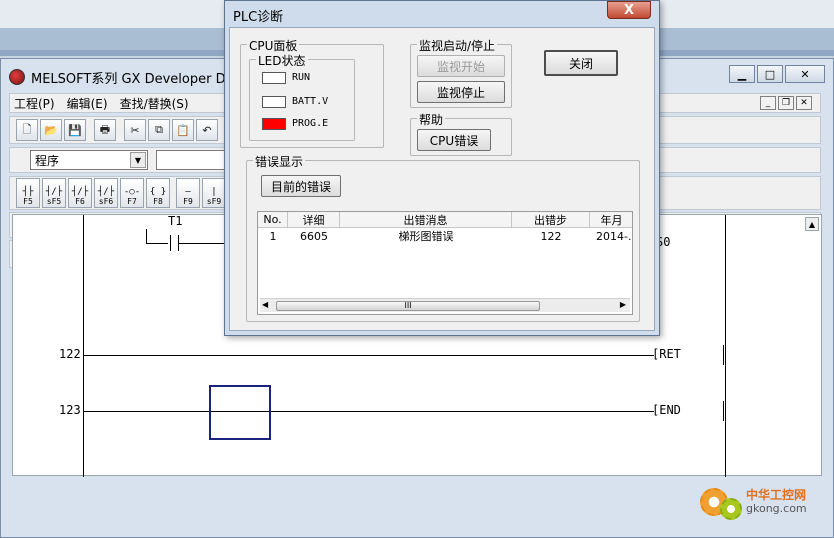 The height and width of the screenshot is (538, 834). Describe the element at coordinates (805, 74) in the screenshot. I see `close-icon: ✕` at that location.